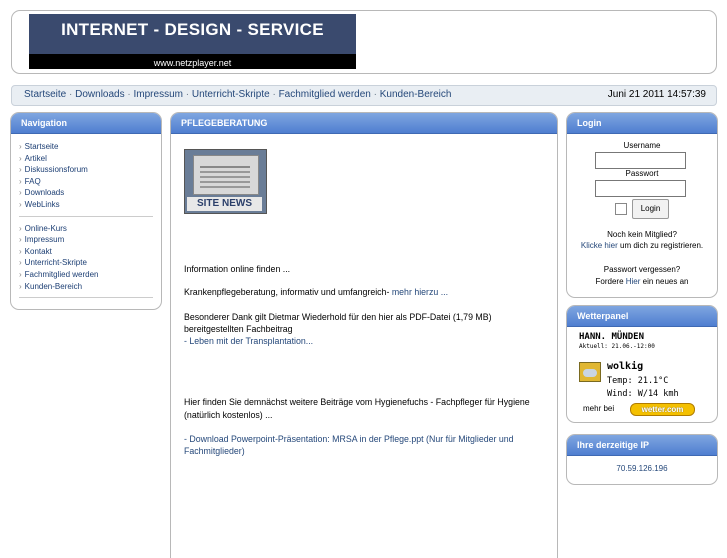 The image size is (727, 558). I want to click on nav-item-artikel: Artikel, so click(86, 159).